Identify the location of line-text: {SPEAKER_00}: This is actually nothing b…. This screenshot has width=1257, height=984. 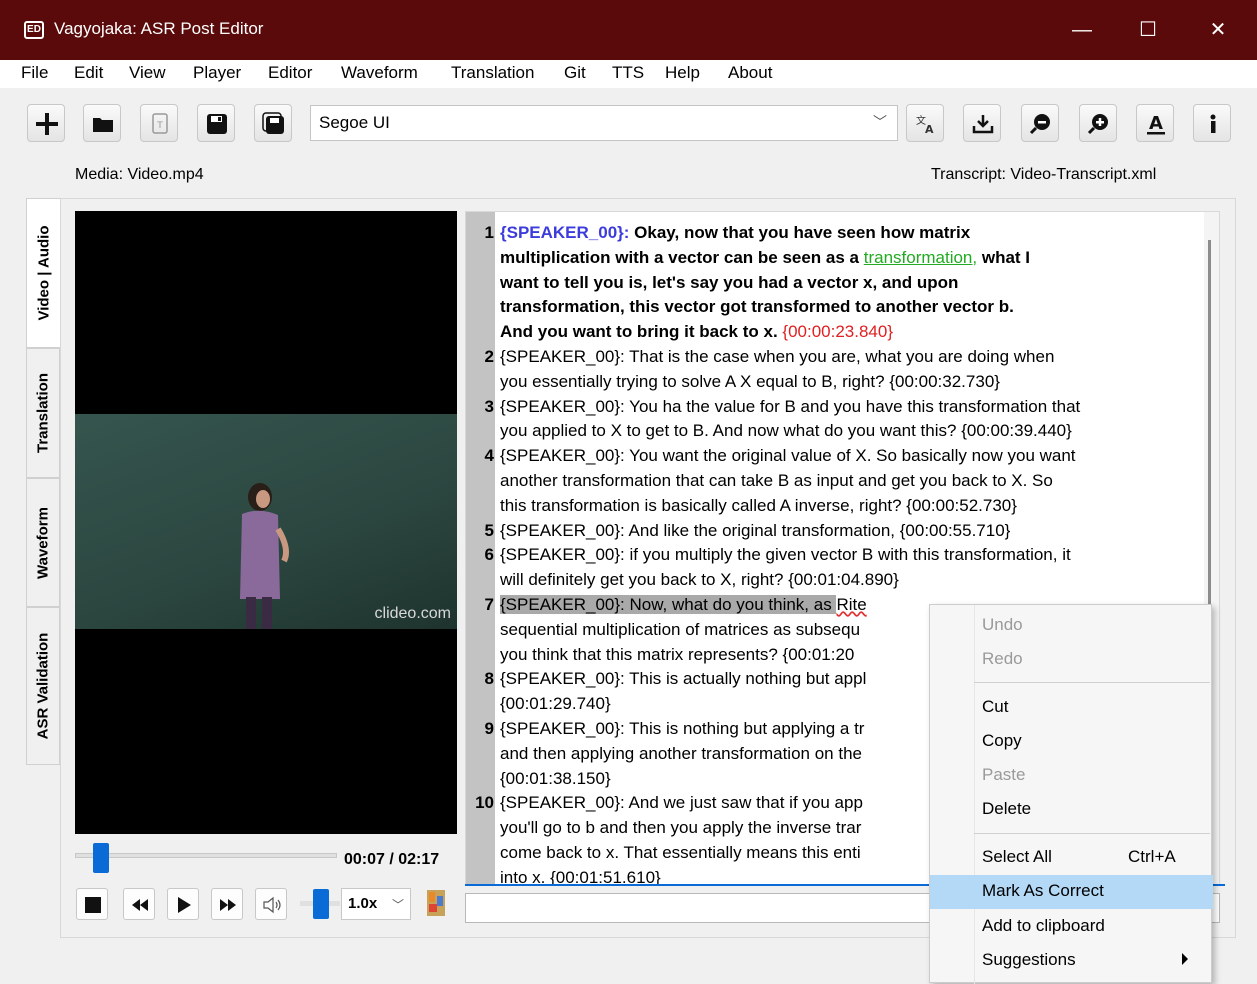
(683, 679).